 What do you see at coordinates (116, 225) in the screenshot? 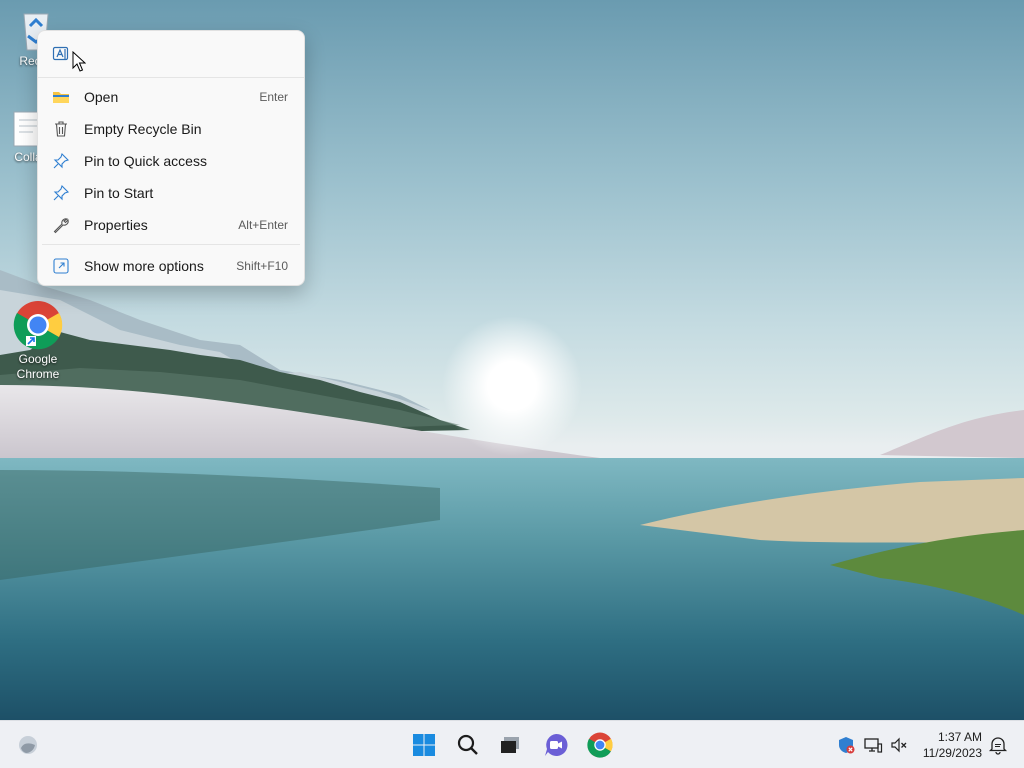
I see `menu-item-label: Properties` at bounding box center [116, 225].